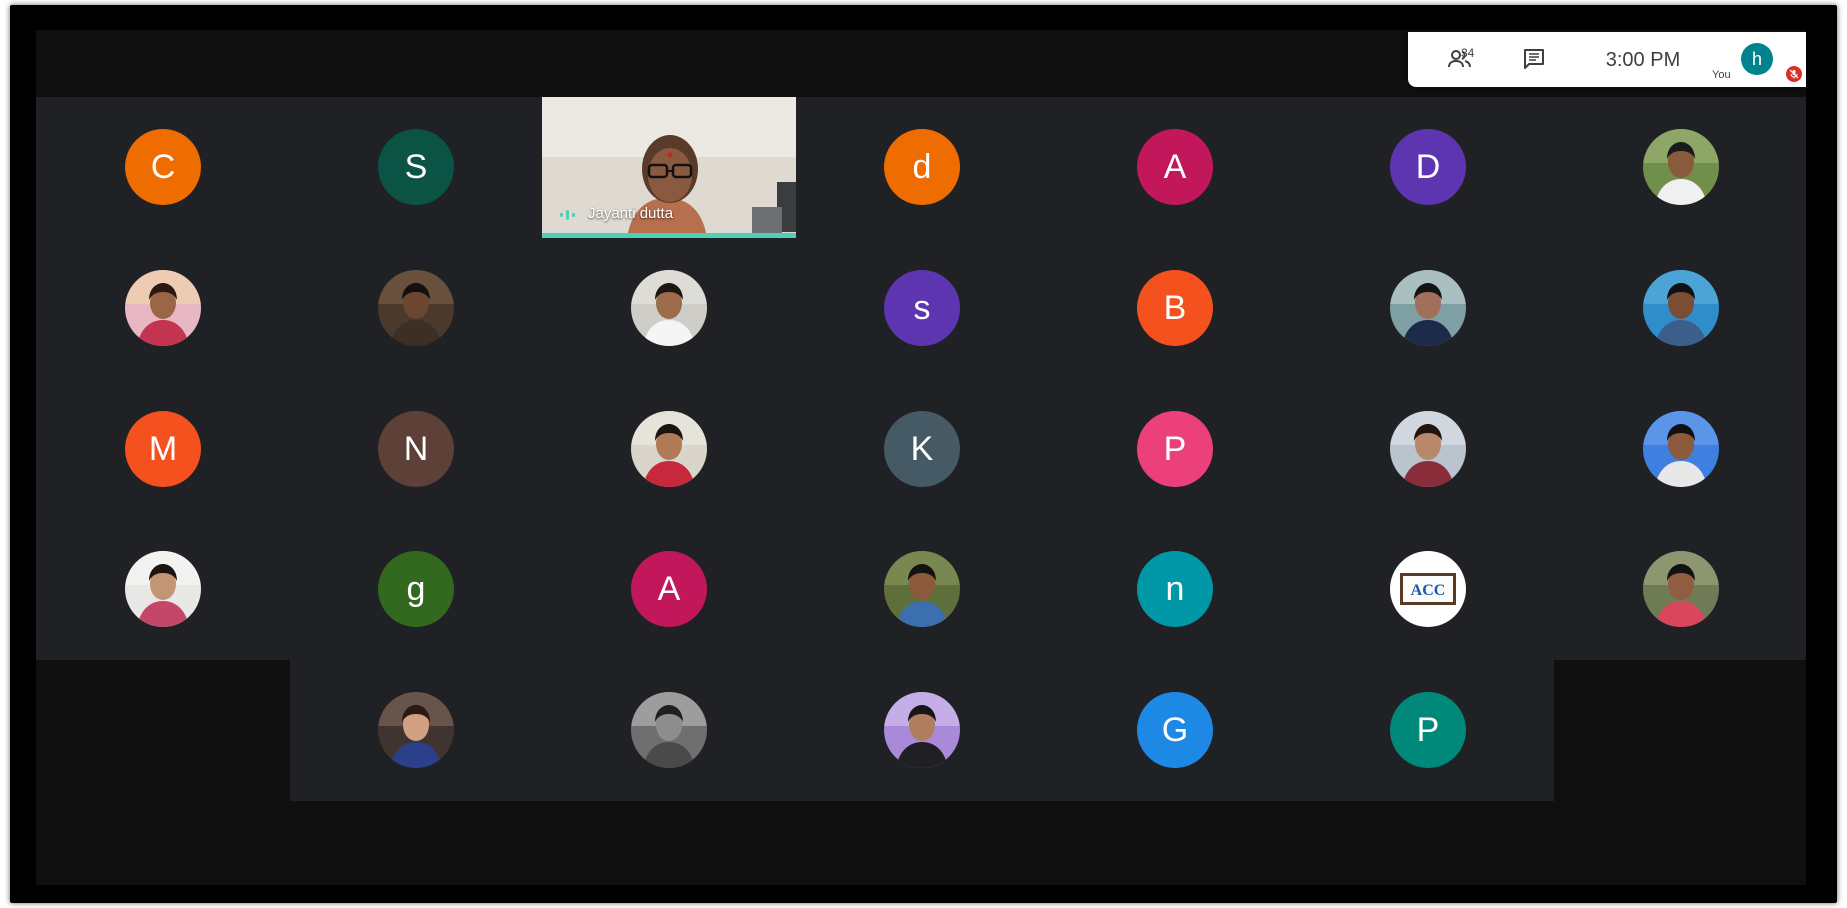 The width and height of the screenshot is (1847, 908). I want to click on participant-initial-avatar: M, so click(163, 449).